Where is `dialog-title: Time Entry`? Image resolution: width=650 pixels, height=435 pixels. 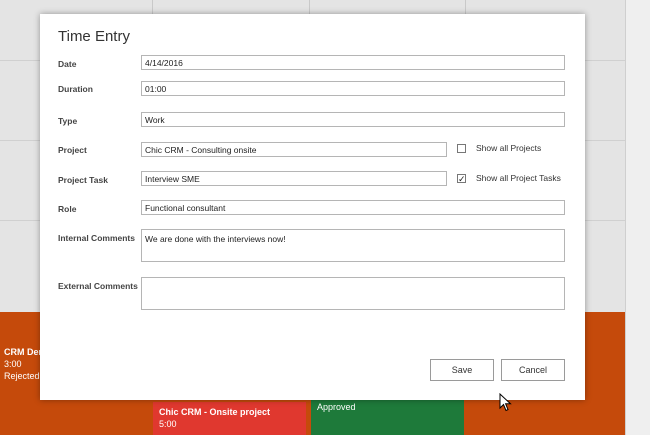
dialog-title: Time Entry is located at coordinates (94, 36).